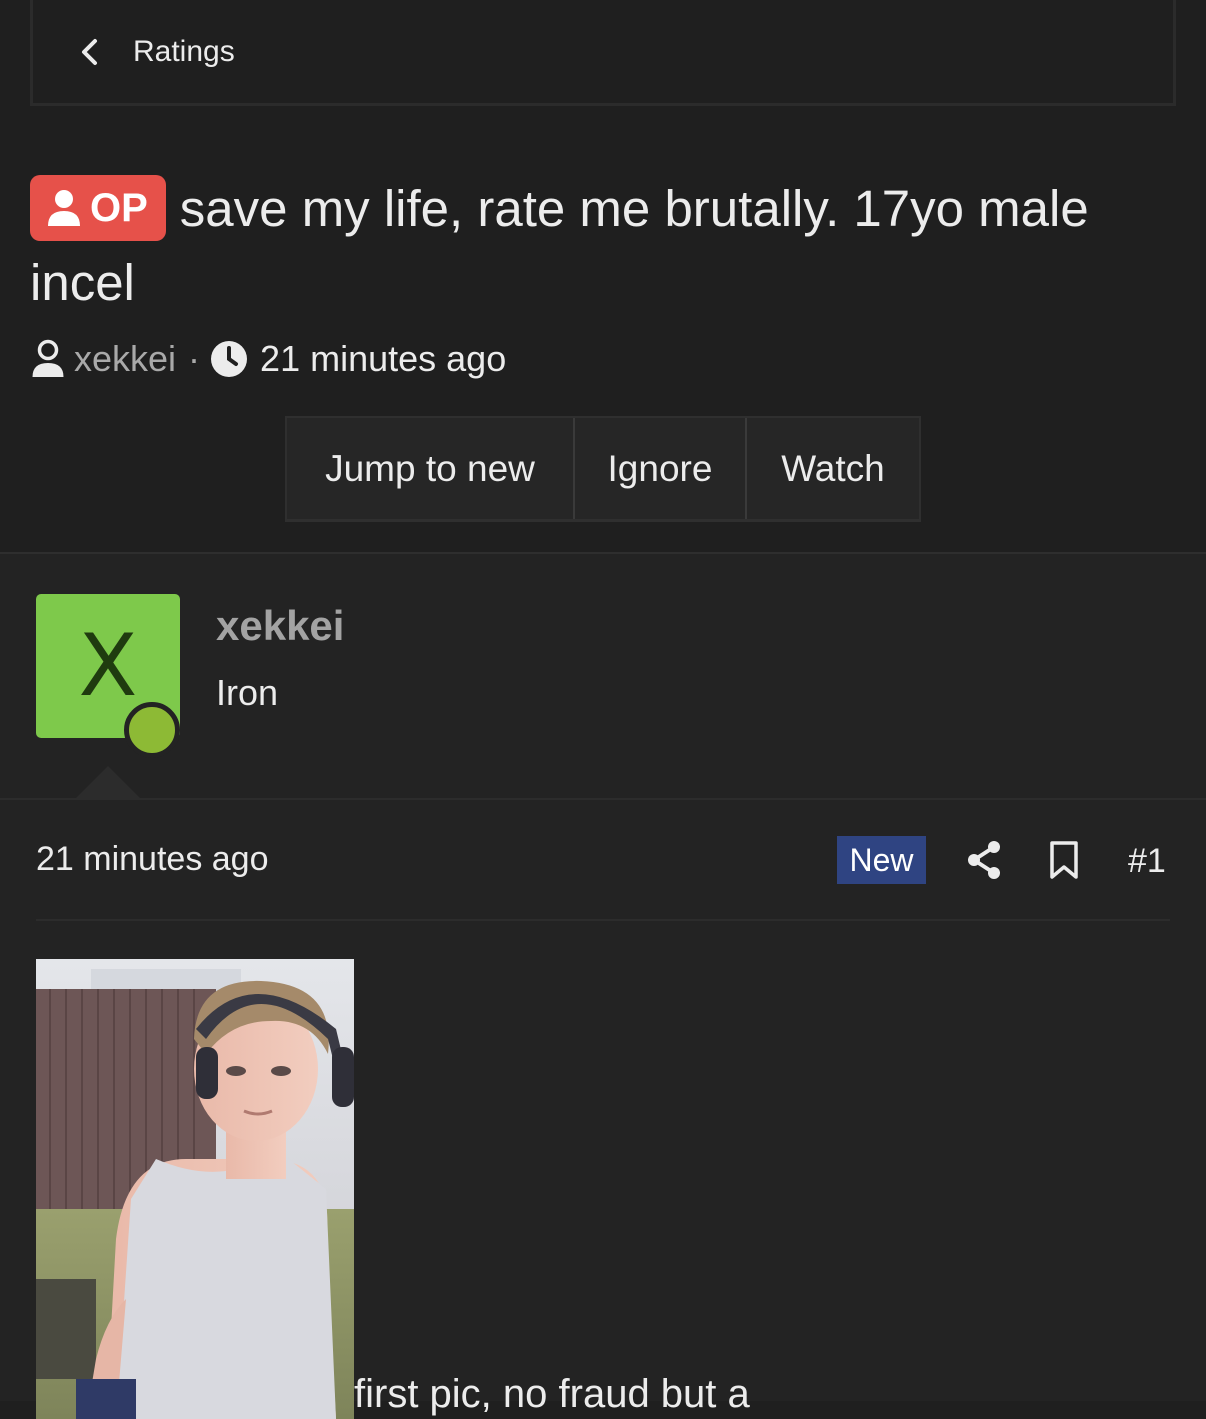 Image resolution: width=1206 pixels, height=1419 pixels. What do you see at coordinates (152, 859) in the screenshot?
I see `post-time: 21 minutes ago` at bounding box center [152, 859].